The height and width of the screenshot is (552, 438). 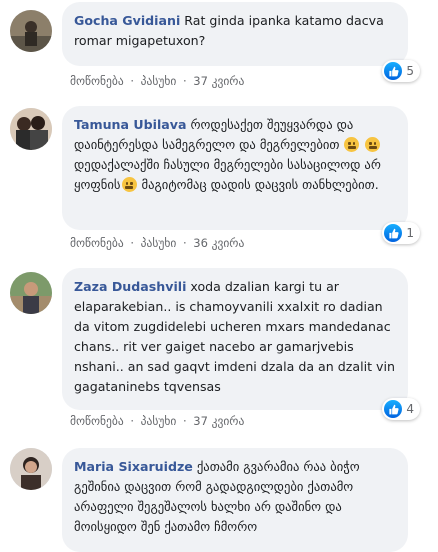 What do you see at coordinates (260, 184) in the screenshot?
I see `comment-text-part: მაგიტომაც დადის დაცვის თანხლებით.` at bounding box center [260, 184].